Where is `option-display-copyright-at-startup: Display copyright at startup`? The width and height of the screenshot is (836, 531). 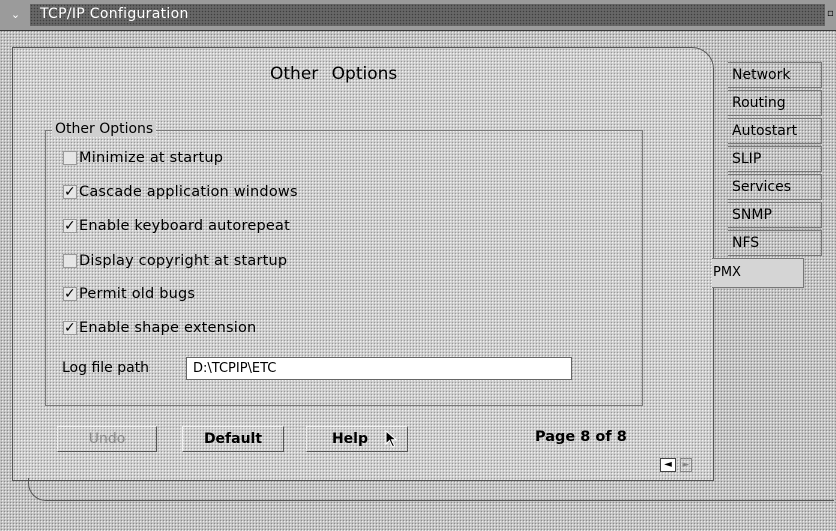 option-display-copyright-at-startup: Display copyright at startup is located at coordinates (175, 261).